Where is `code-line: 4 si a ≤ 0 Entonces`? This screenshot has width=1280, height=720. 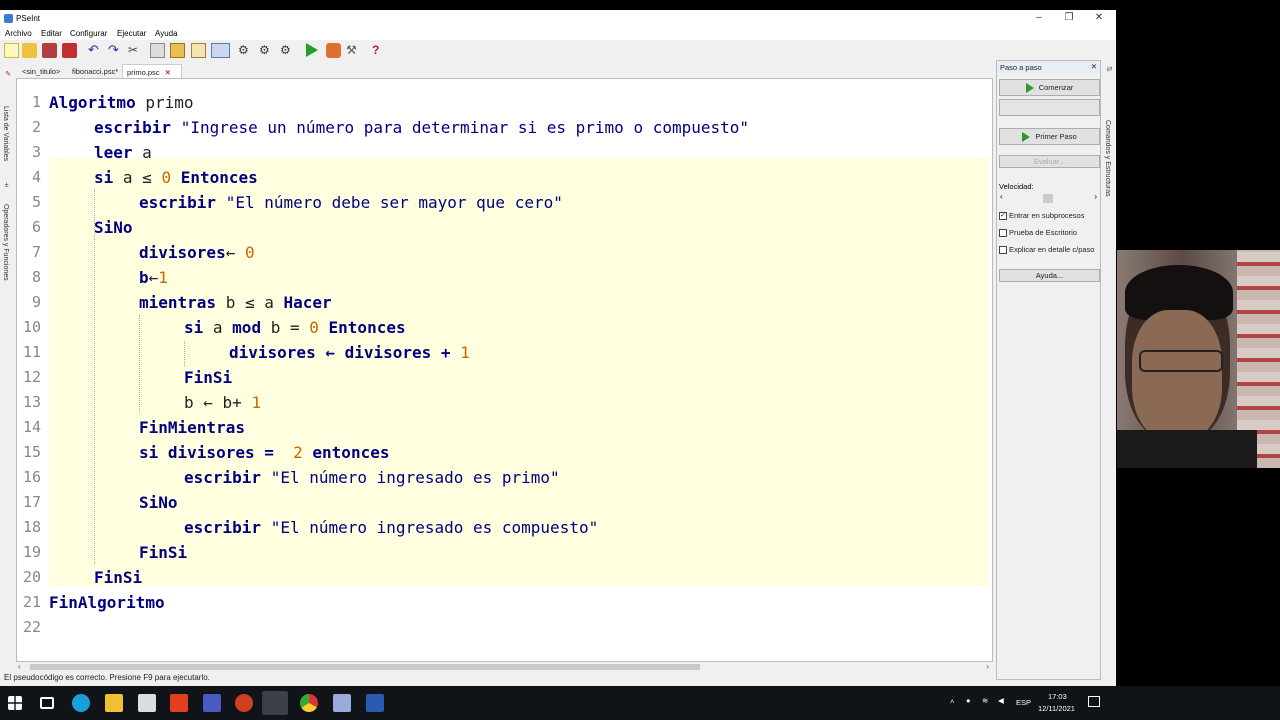 code-line: 4 si a ≤ 0 Entonces is located at coordinates (144, 177).